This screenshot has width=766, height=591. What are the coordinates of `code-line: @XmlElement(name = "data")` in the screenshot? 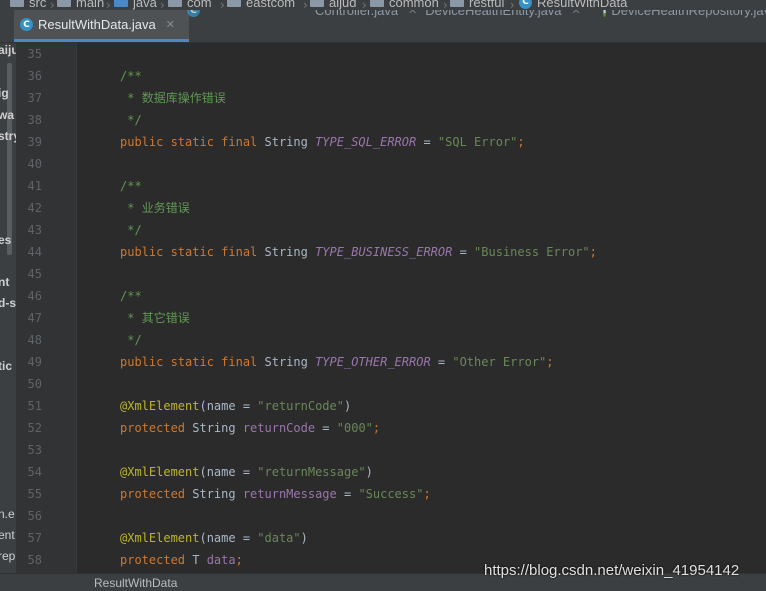 It's located at (214, 538).